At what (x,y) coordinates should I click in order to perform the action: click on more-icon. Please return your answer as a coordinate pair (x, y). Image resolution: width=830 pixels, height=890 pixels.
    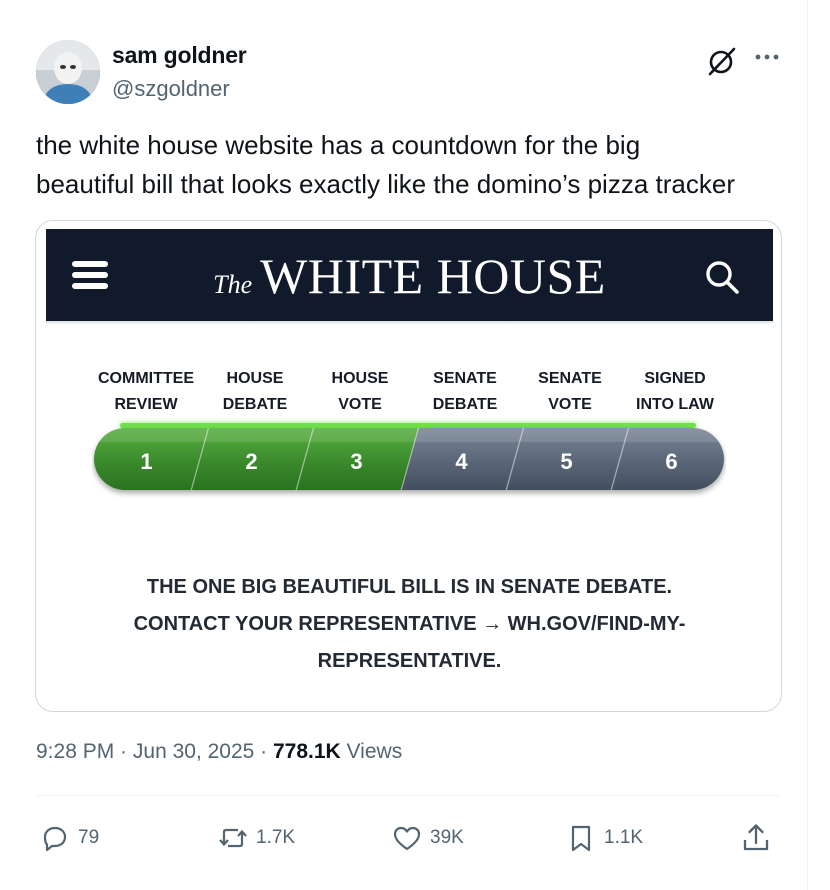
    Looking at the image, I should click on (767, 57).